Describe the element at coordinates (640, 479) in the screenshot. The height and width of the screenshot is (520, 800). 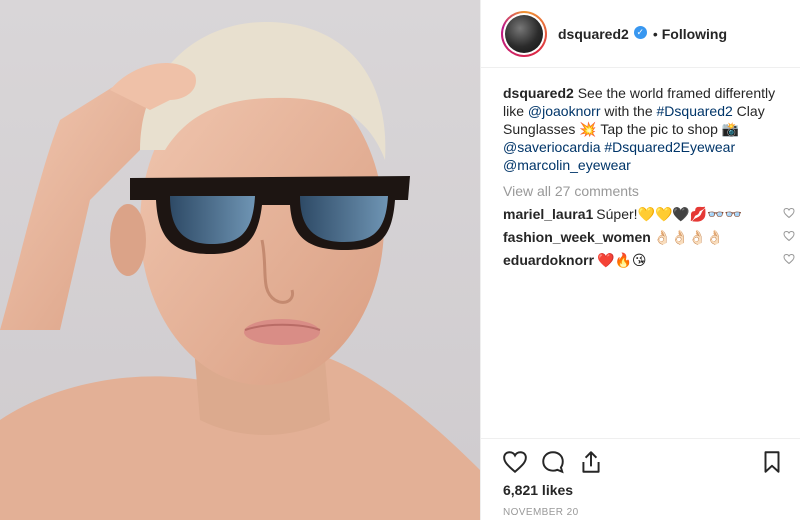
I see `post-actions-bar: 6,821 likes NOVEMBER 20` at that location.